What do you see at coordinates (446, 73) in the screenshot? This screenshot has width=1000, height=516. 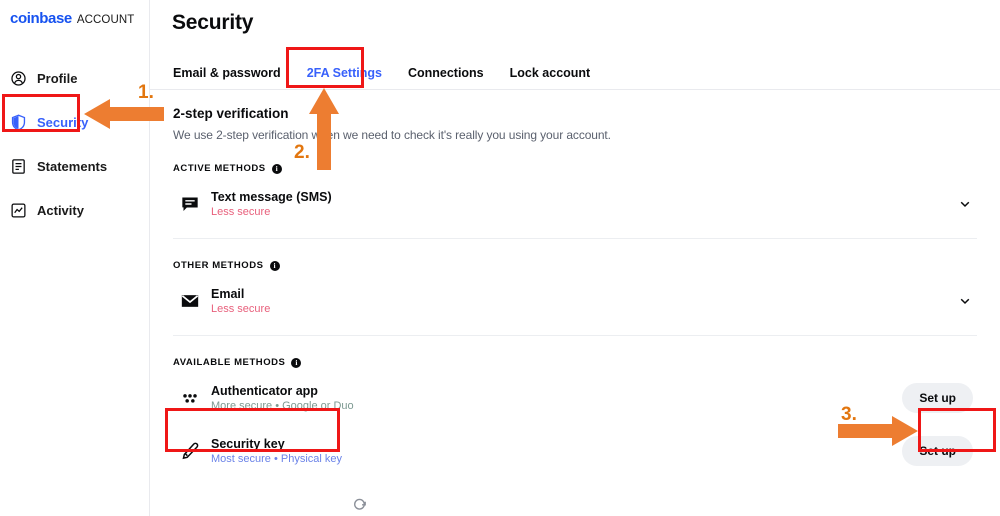 I see `tab-connections: Connections` at bounding box center [446, 73].